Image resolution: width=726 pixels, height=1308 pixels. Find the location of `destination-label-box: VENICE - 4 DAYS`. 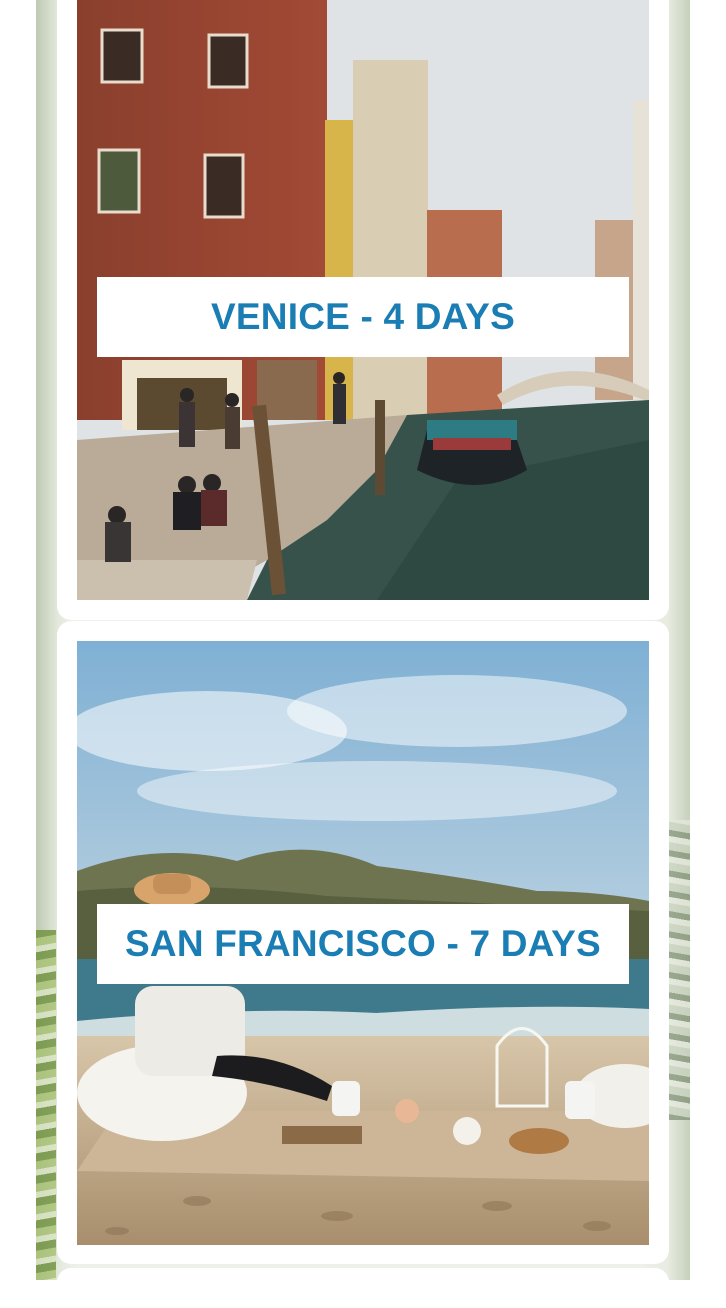

destination-label-box: VENICE - 4 DAYS is located at coordinates (363, 317).